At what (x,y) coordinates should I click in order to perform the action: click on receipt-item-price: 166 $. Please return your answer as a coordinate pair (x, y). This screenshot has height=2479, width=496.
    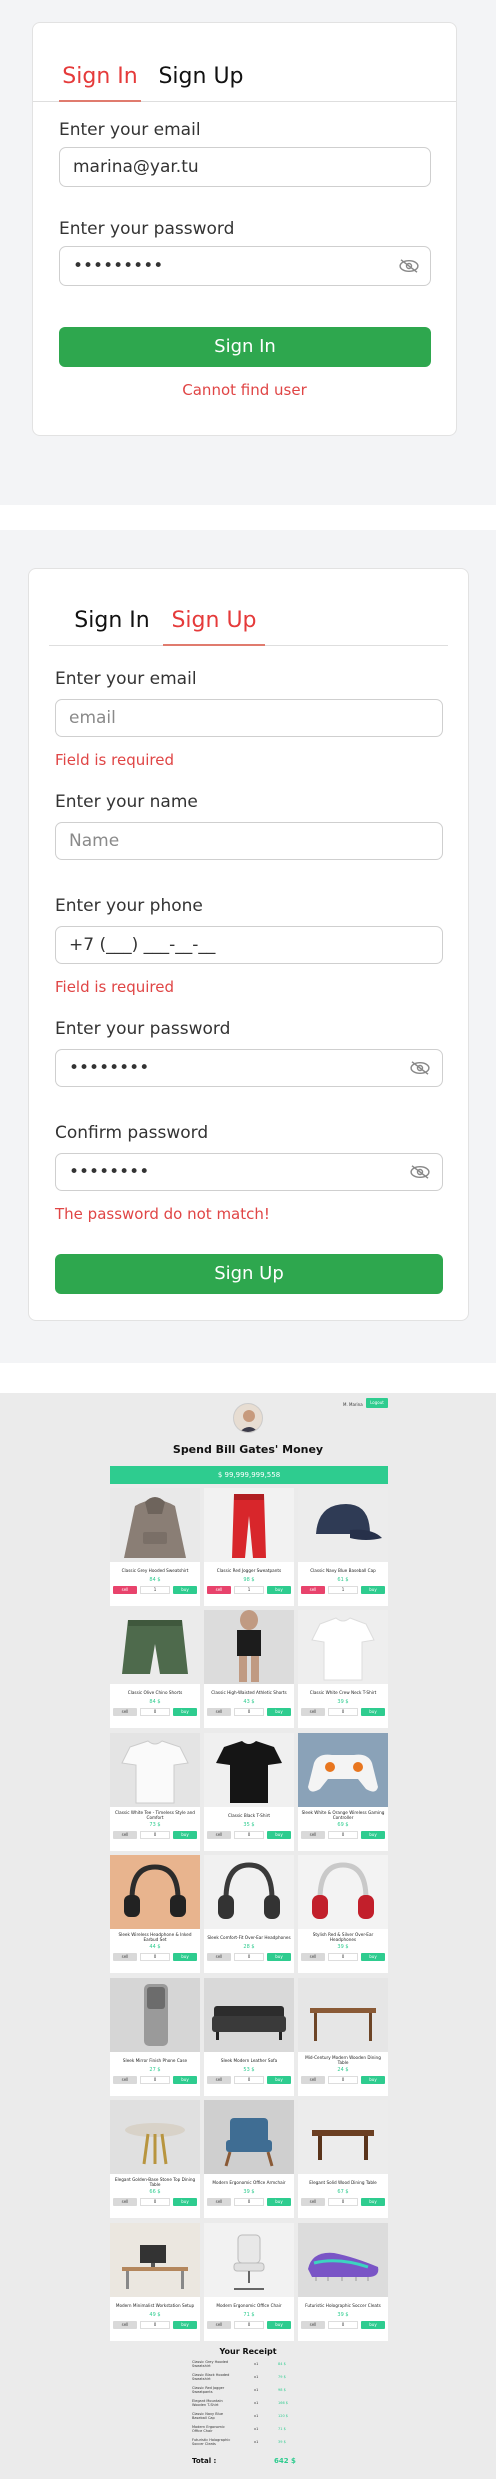
    Looking at the image, I should click on (283, 2403).